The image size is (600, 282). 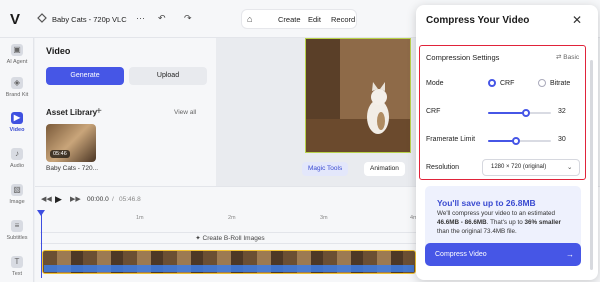 I want to click on time-current: 00:00.0, so click(x=98, y=199).